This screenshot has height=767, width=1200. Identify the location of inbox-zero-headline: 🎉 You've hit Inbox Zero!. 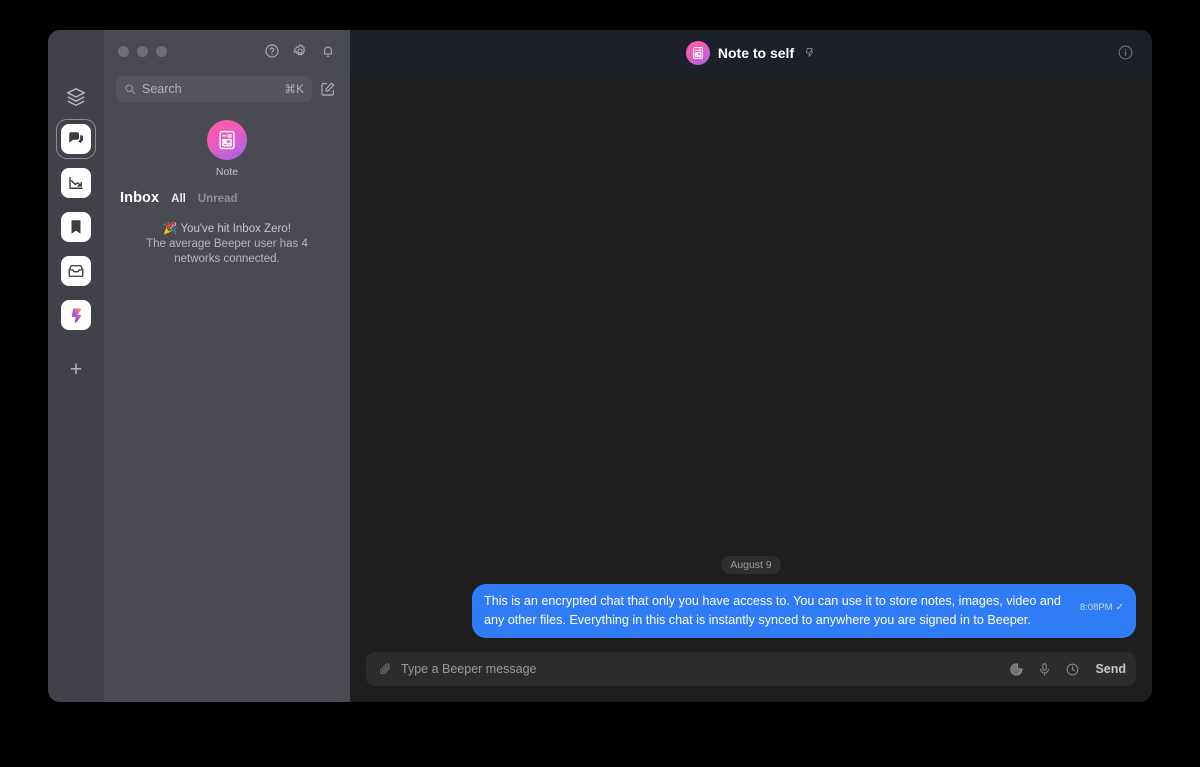
(227, 229).